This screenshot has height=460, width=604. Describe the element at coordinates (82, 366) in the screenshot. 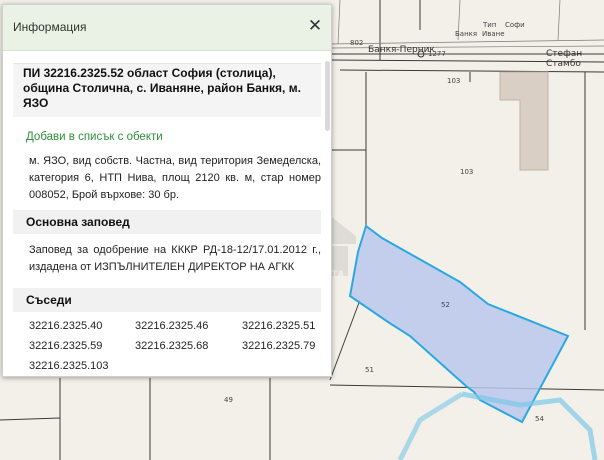

I see `neighbor-item: 32216.2325.103` at that location.